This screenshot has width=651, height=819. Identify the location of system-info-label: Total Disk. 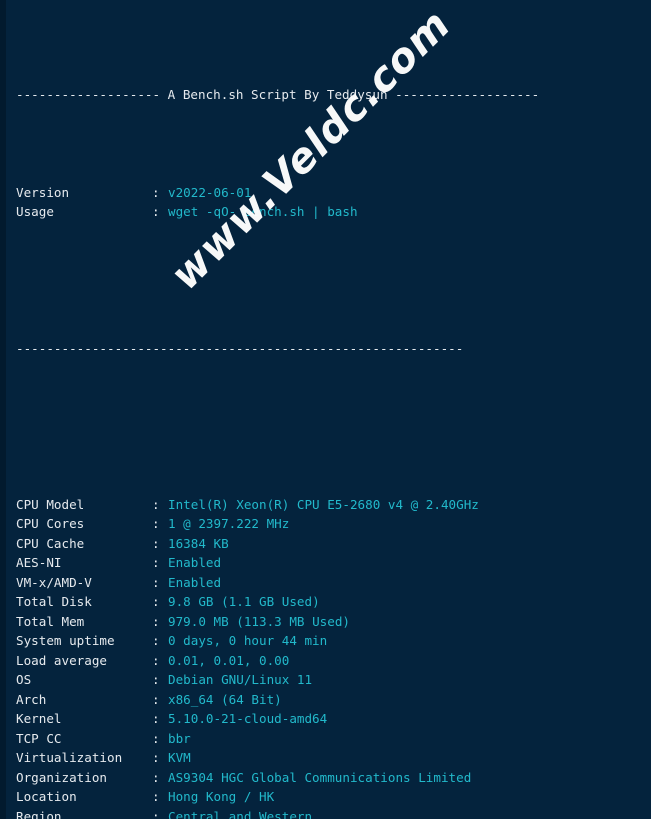
(54, 601).